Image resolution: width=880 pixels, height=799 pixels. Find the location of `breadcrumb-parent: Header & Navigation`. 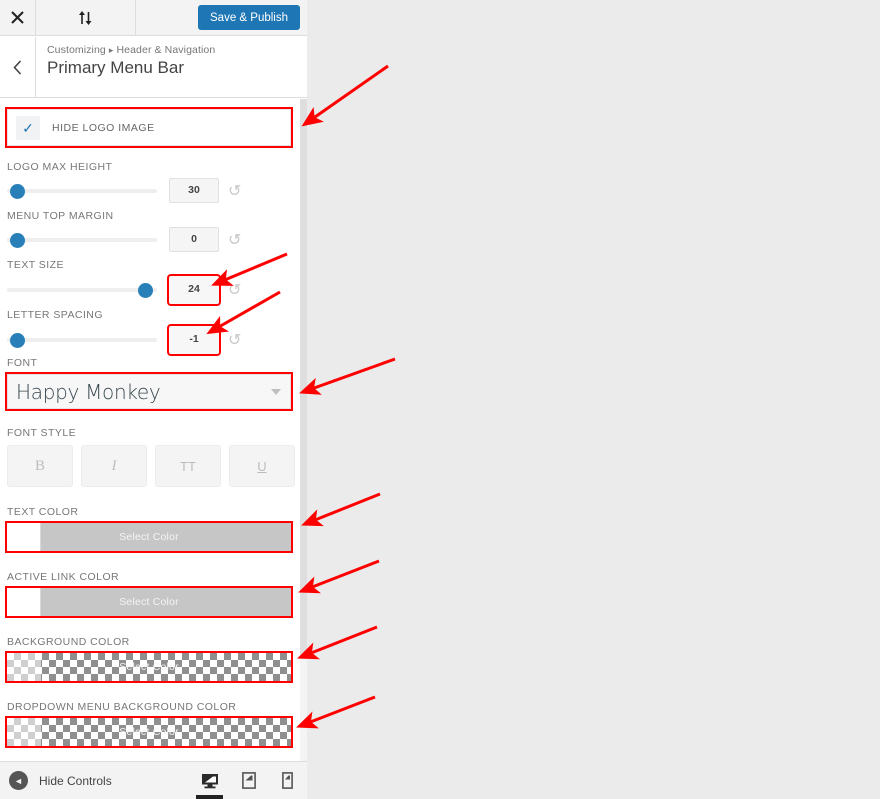

breadcrumb-parent: Header & Navigation is located at coordinates (166, 50).